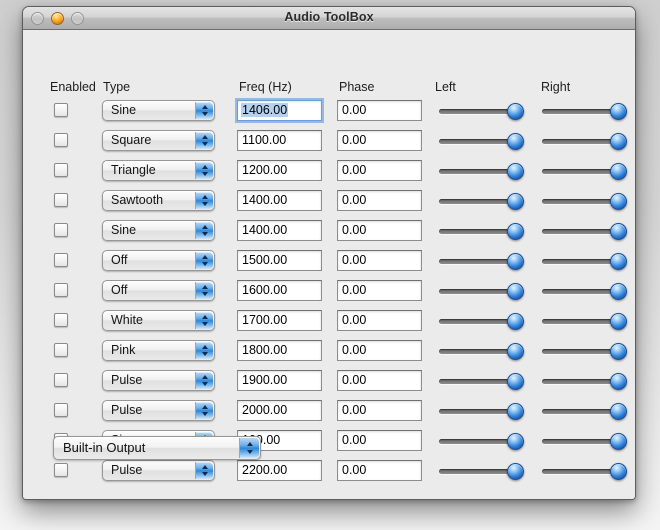 This screenshot has height=530, width=660. What do you see at coordinates (279, 410) in the screenshot?
I see `frequency-input: 2000.00` at bounding box center [279, 410].